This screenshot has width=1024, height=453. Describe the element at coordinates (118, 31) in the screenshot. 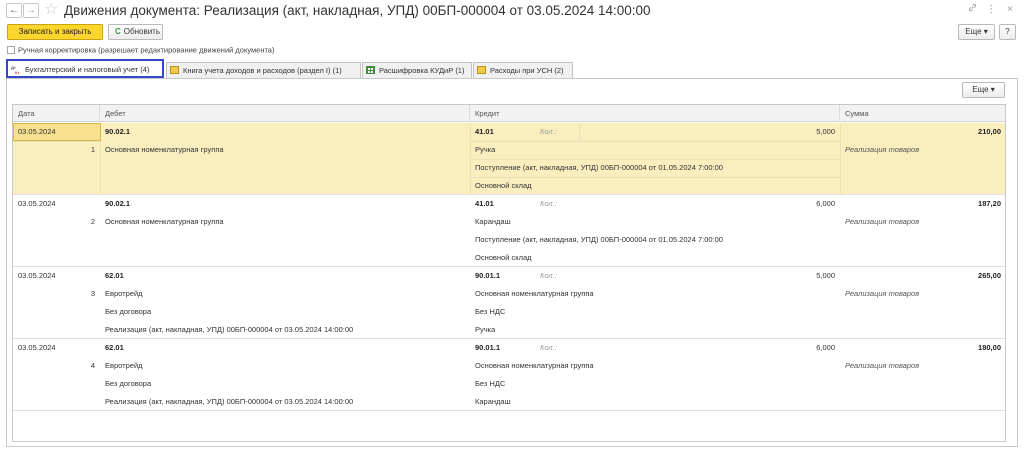

I see `refresh-icon: C` at that location.